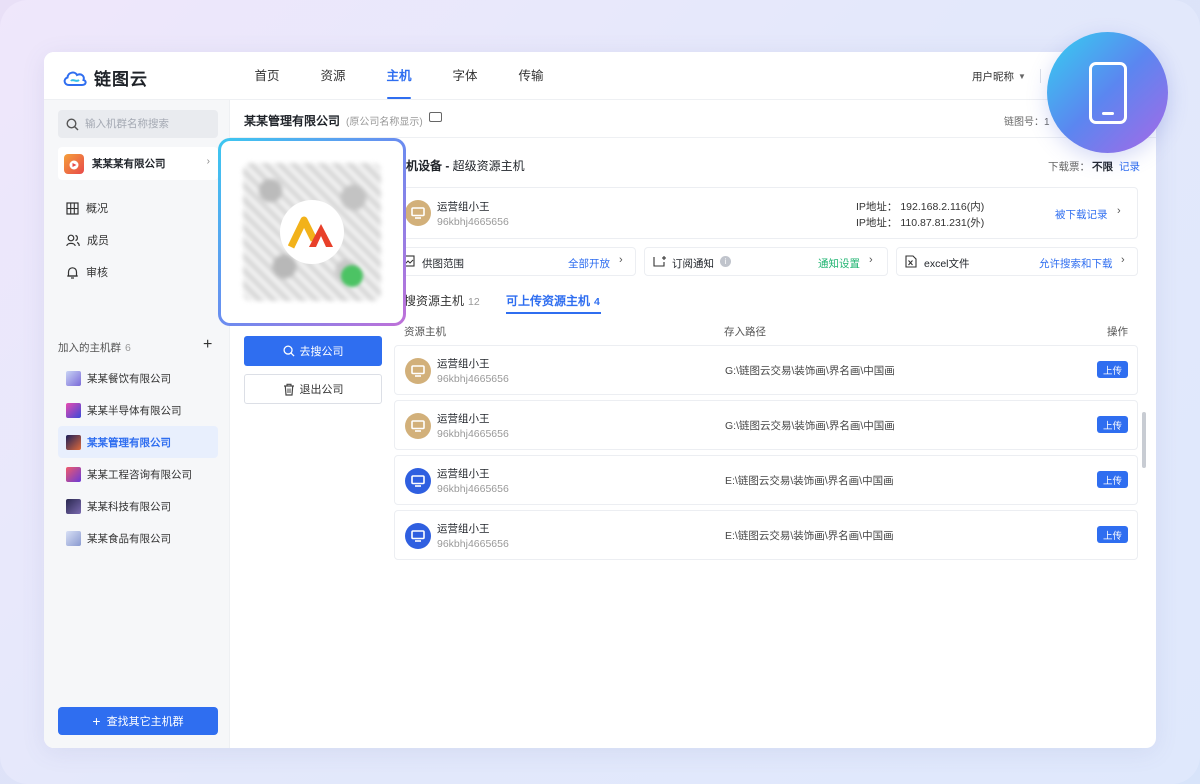  I want to click on exit-company-button: 退出公司, so click(313, 389).